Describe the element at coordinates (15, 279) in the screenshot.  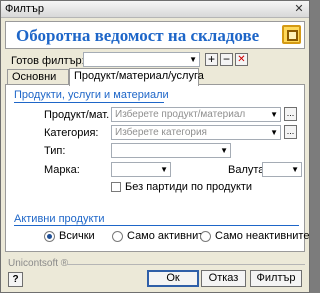
I see `help-button: ?` at that location.